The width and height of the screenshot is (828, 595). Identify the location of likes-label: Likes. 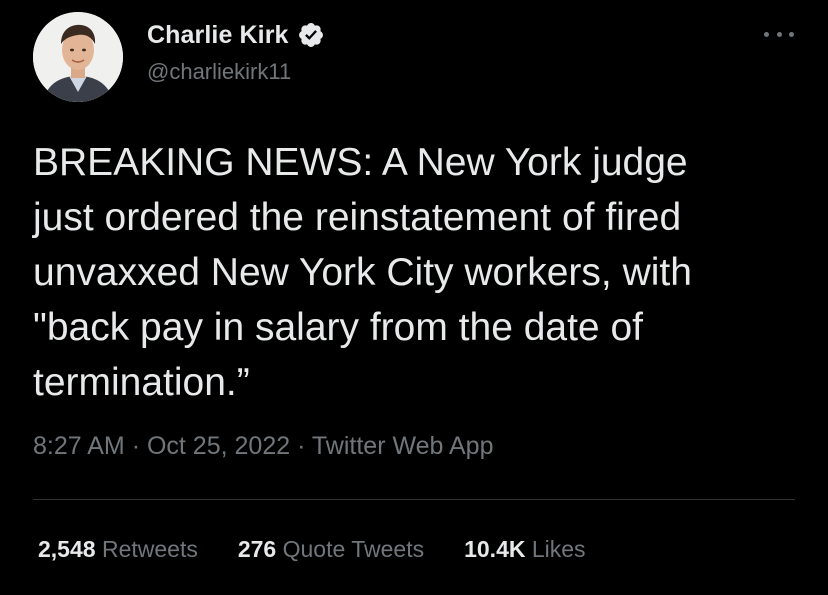
(558, 549).